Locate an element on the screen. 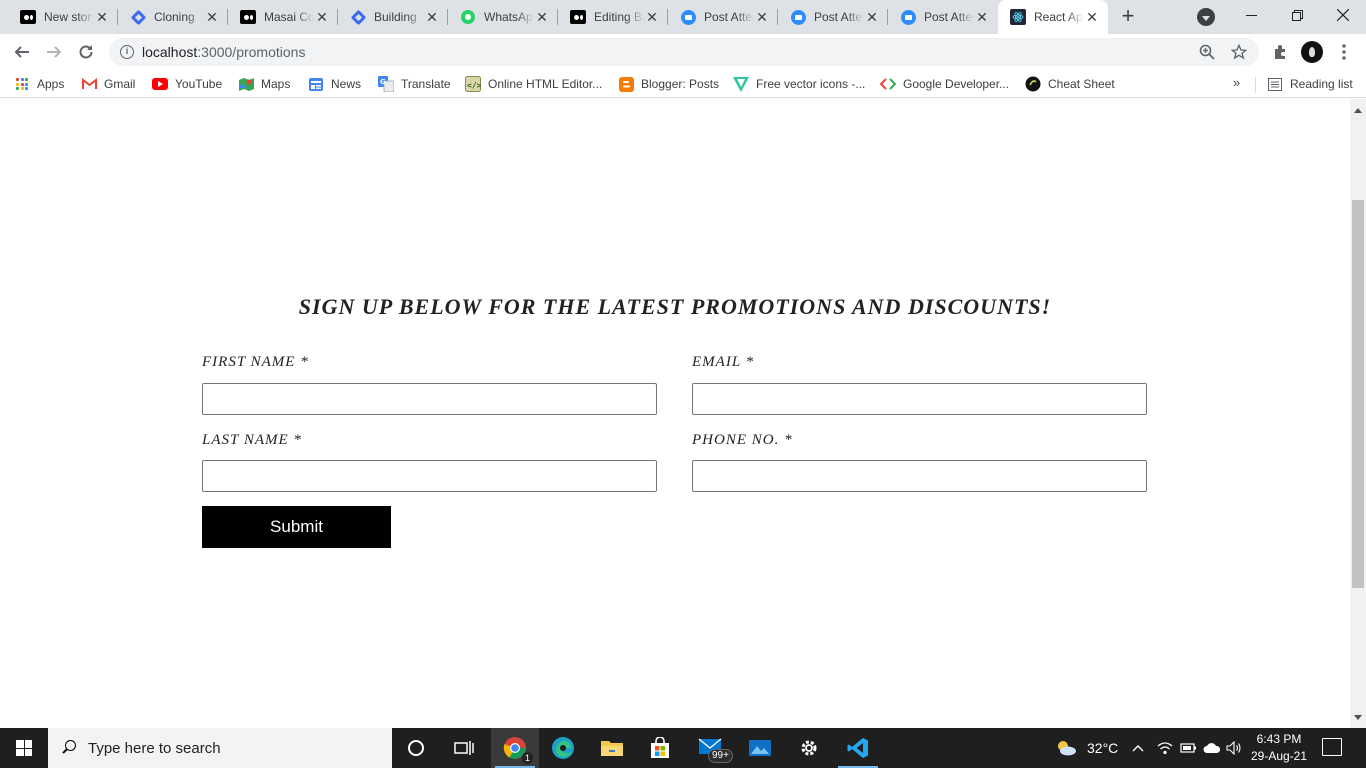  cheat-sheet-icon is located at coordinates (1033, 84).